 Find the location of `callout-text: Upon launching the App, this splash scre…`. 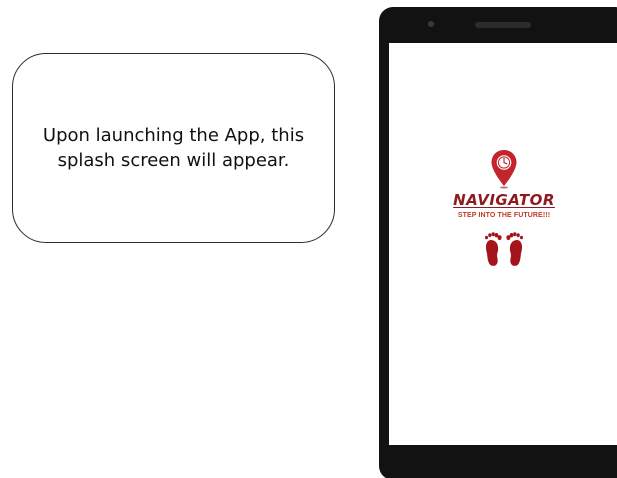

callout-text: Upon launching the App, this splash scre… is located at coordinates (173, 148).